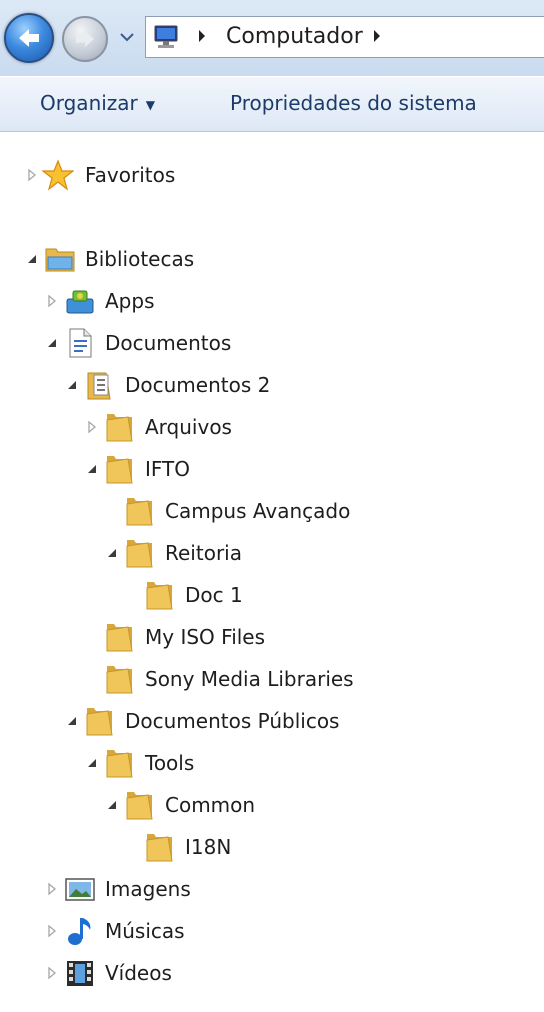  What do you see at coordinates (272, 973) in the screenshot?
I see `tree-item-videos: Vídeos` at bounding box center [272, 973].